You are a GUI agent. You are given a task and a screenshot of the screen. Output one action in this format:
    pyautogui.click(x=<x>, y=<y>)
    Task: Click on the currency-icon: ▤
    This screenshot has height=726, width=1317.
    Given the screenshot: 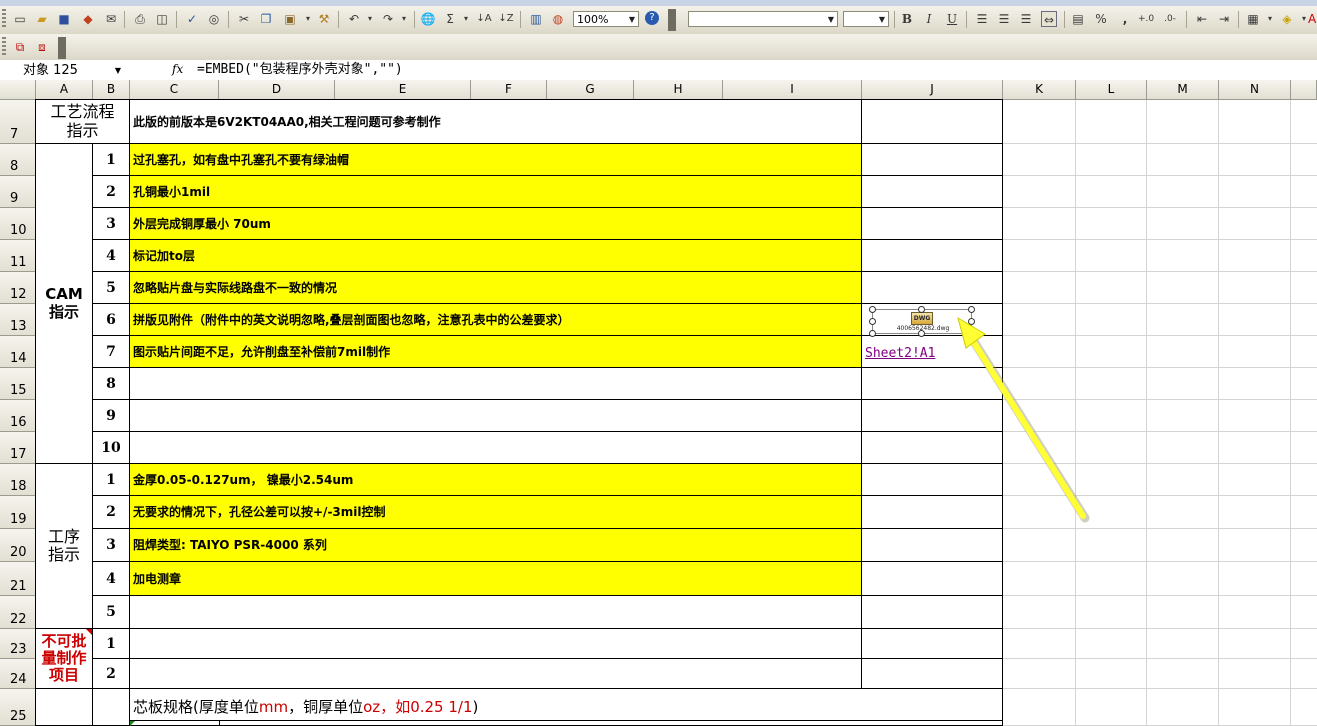 What is the action you would take?
    pyautogui.click(x=1078, y=19)
    